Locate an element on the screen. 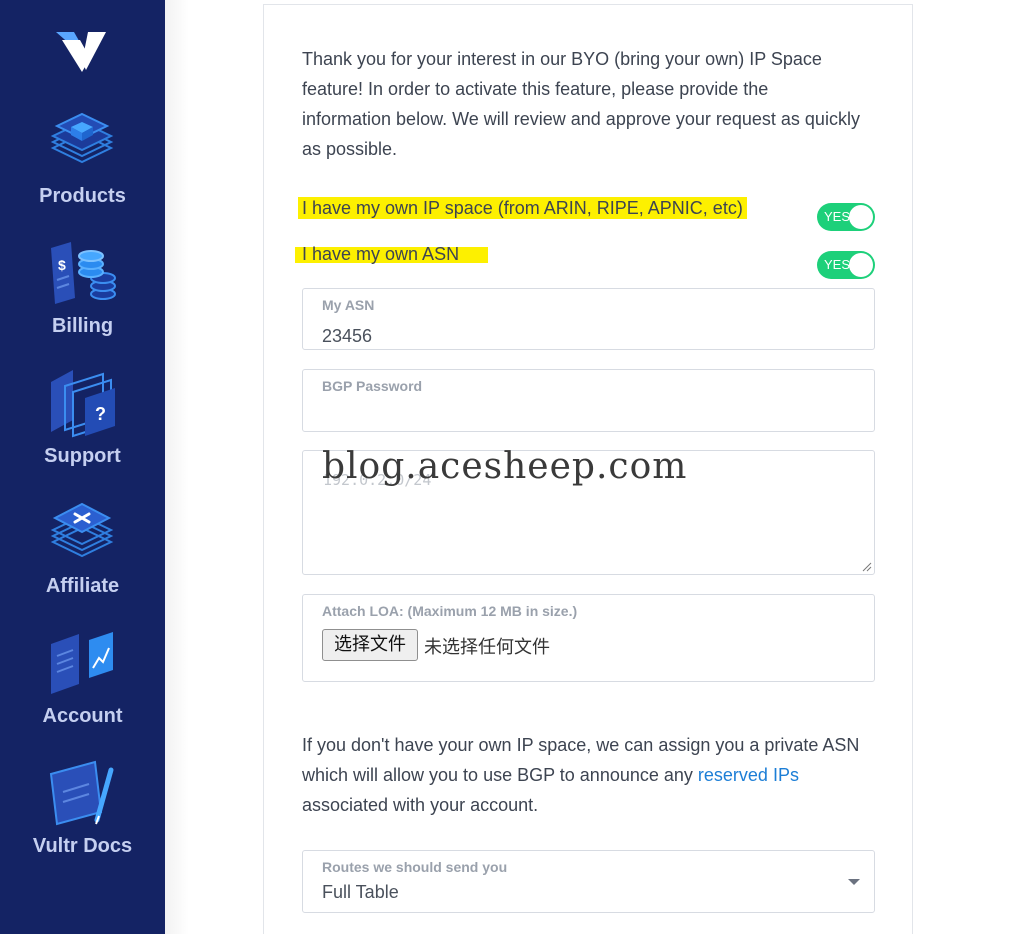 This screenshot has height=934, width=1010. reserved-ips-link: reserved IPs is located at coordinates (748, 775).